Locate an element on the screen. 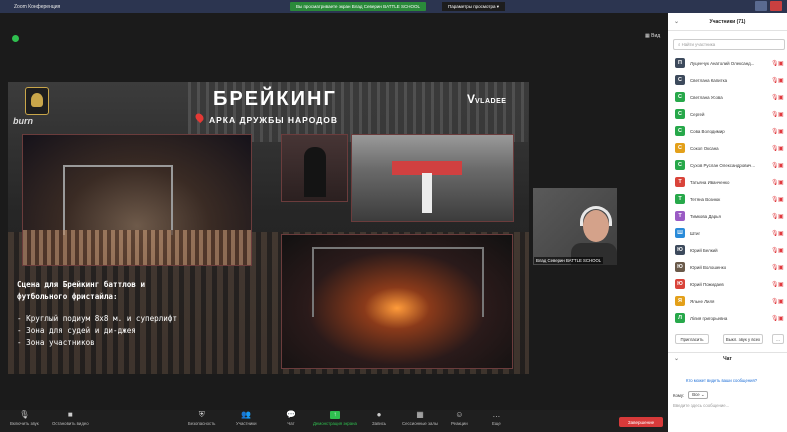 This screenshot has width=787, height=432. unmute-button: 🎙 Включить звук is located at coordinates (24, 418).